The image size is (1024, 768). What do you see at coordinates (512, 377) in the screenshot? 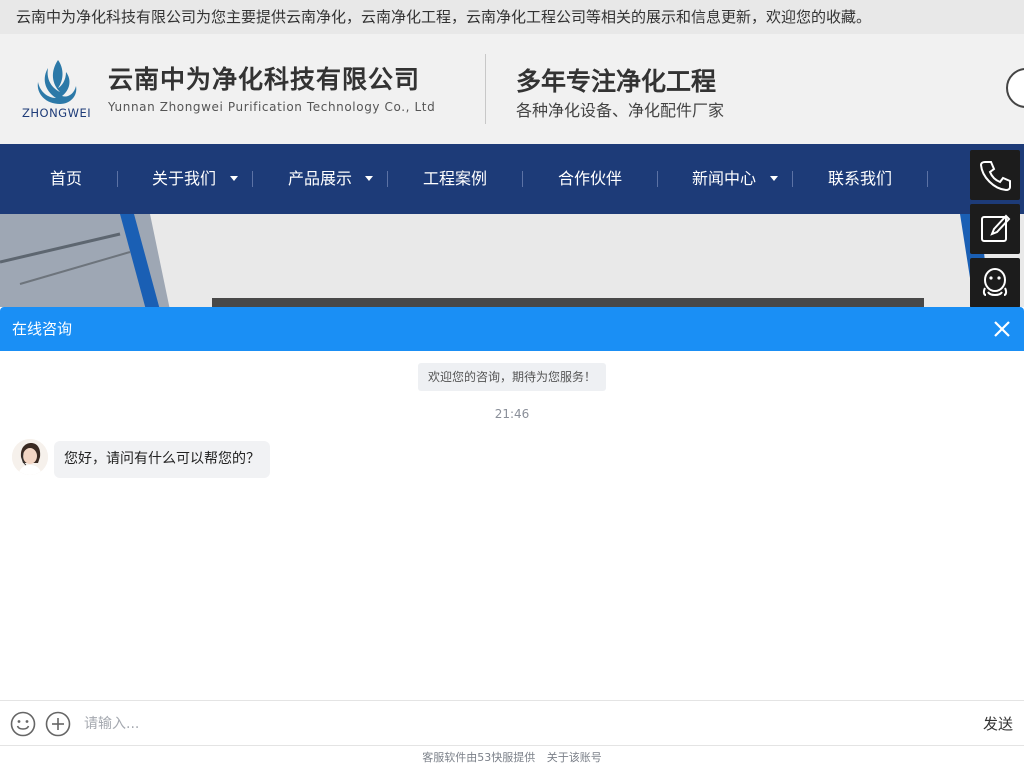
I see `welcome-notice: 欢迎您的咨询，期待为您服务！` at bounding box center [512, 377].